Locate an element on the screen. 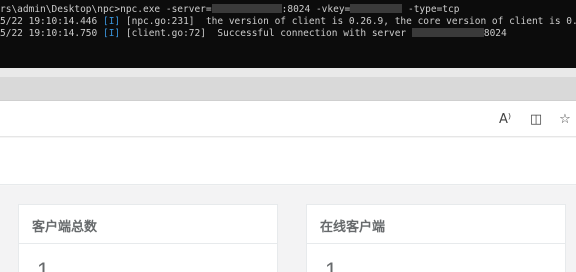 This screenshot has width=576, height=272. card-title: 客户端总数 is located at coordinates (65, 227).